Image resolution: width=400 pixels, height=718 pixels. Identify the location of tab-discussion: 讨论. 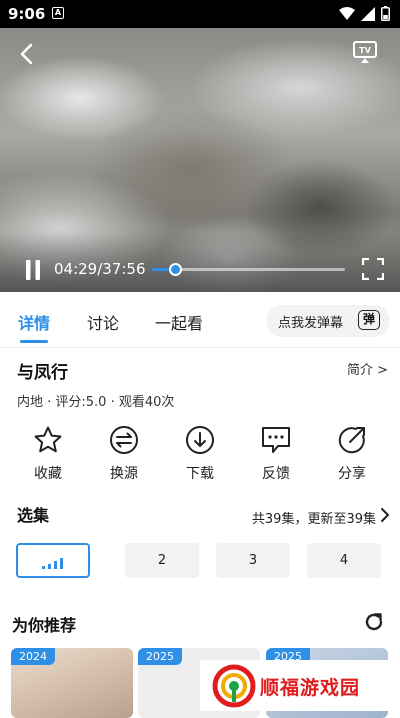
(103, 322).